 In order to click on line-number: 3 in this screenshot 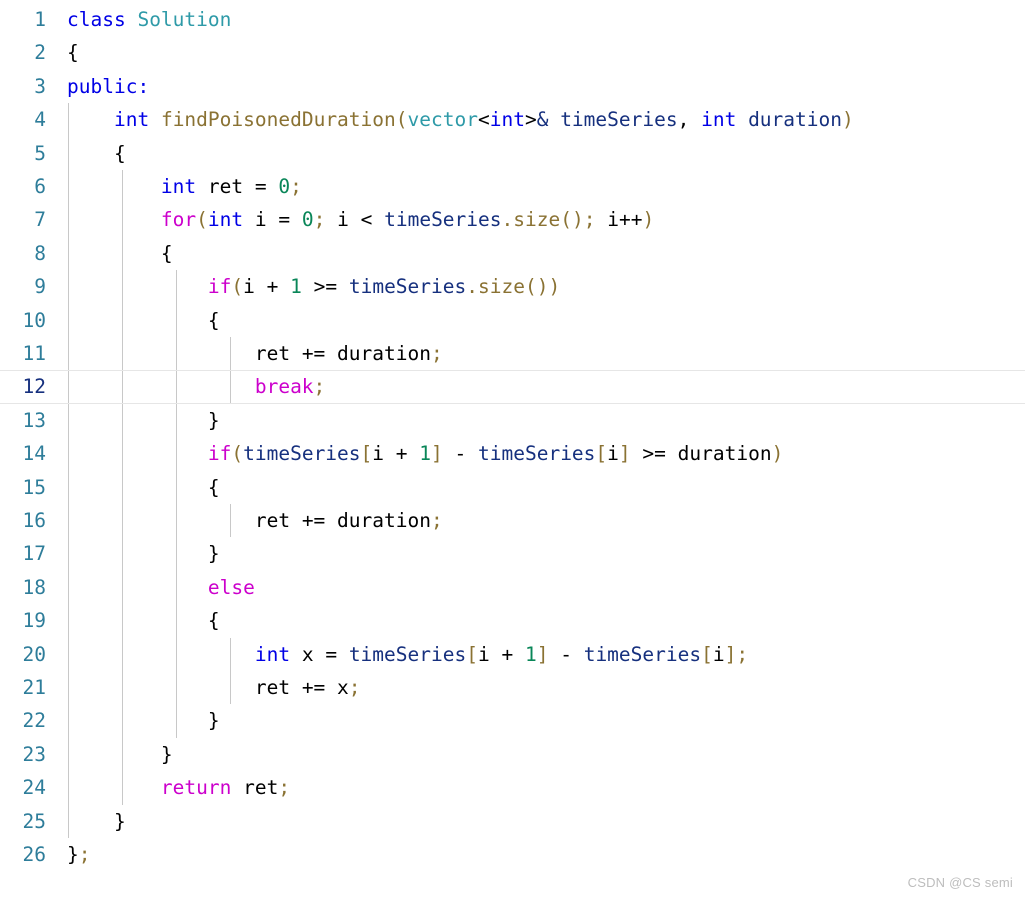, I will do `click(23, 86)`.